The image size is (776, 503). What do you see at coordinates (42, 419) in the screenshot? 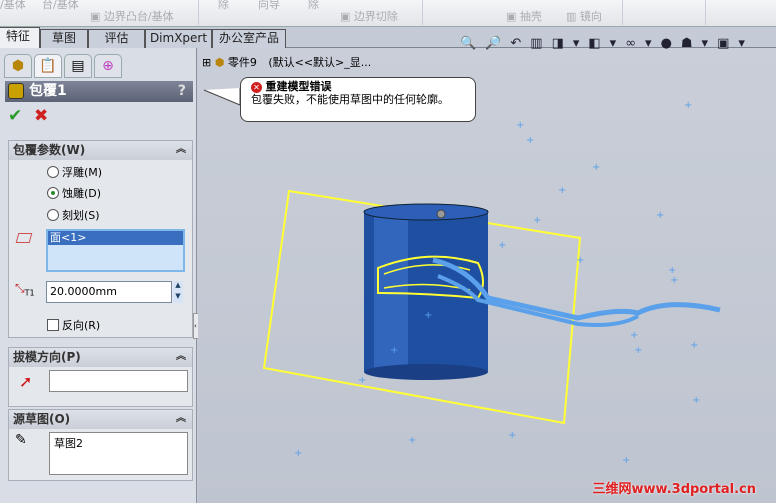
I see `group-header: 源草图(O)` at bounding box center [42, 419].